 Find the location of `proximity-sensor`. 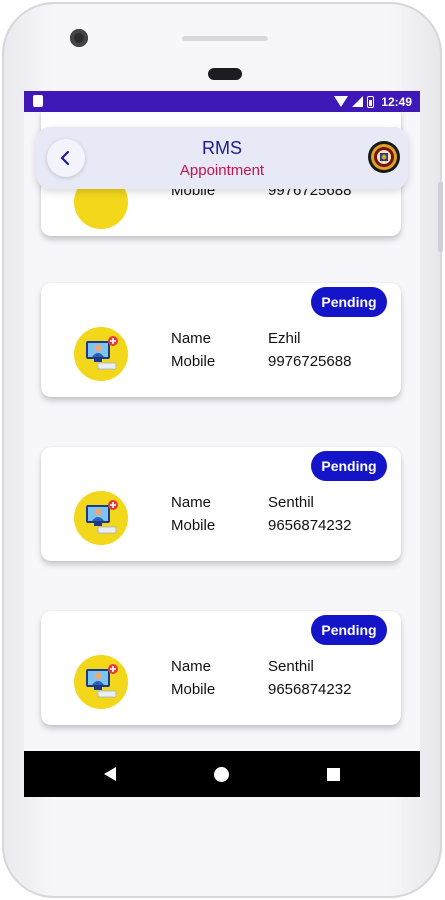

proximity-sensor is located at coordinates (225, 74).